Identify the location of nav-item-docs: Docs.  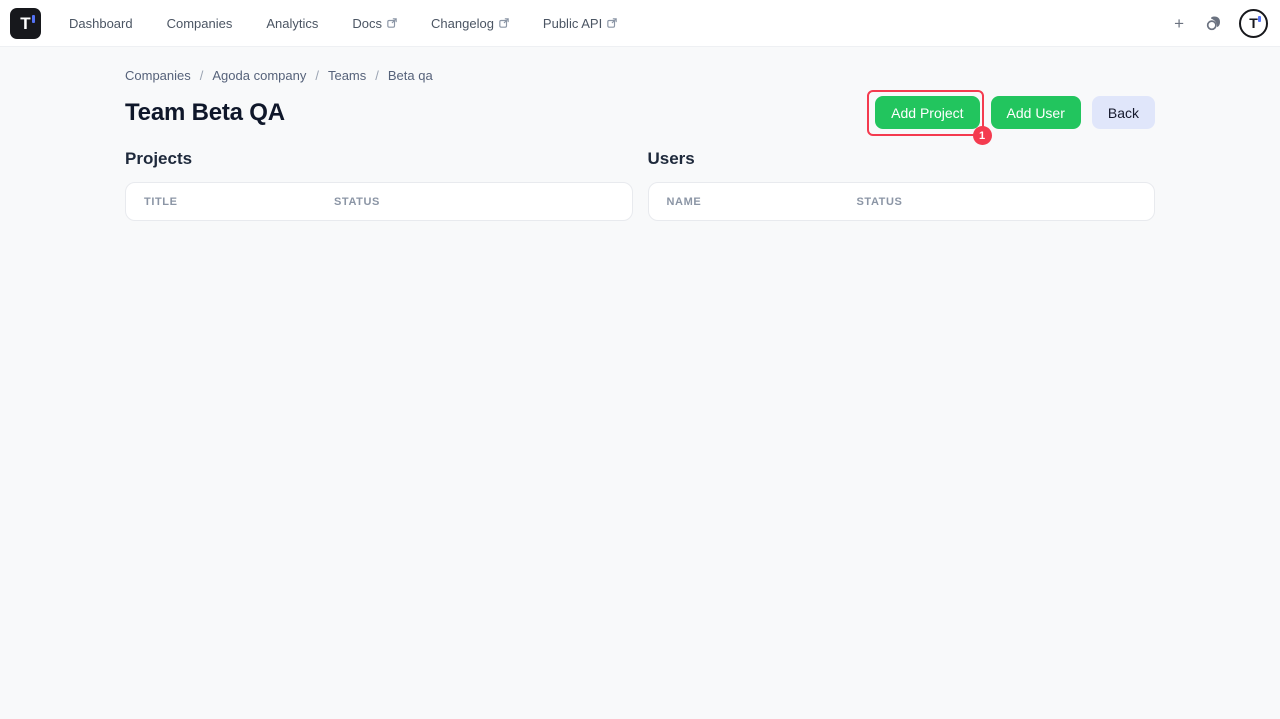
(374, 23).